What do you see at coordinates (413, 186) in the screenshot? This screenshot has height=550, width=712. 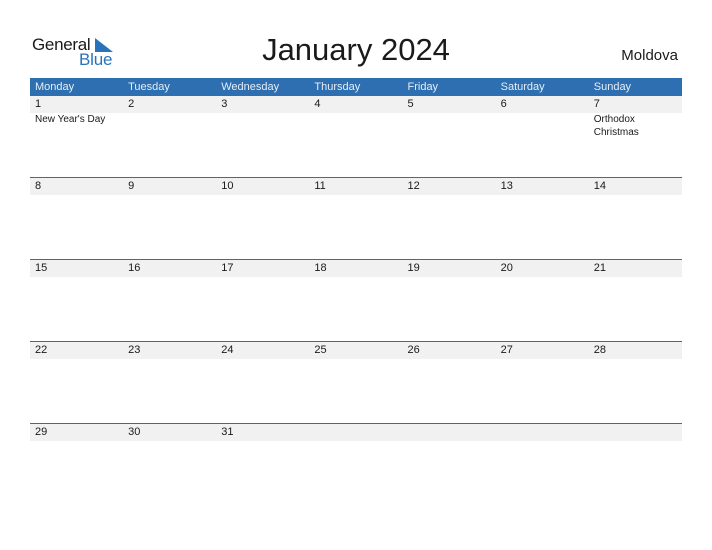 I see `day-number: 12` at bounding box center [413, 186].